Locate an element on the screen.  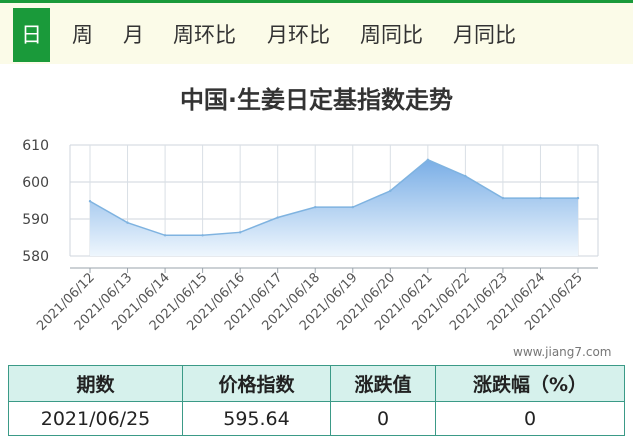
col-change-value-header: 涨跌值 is located at coordinates (383, 383).